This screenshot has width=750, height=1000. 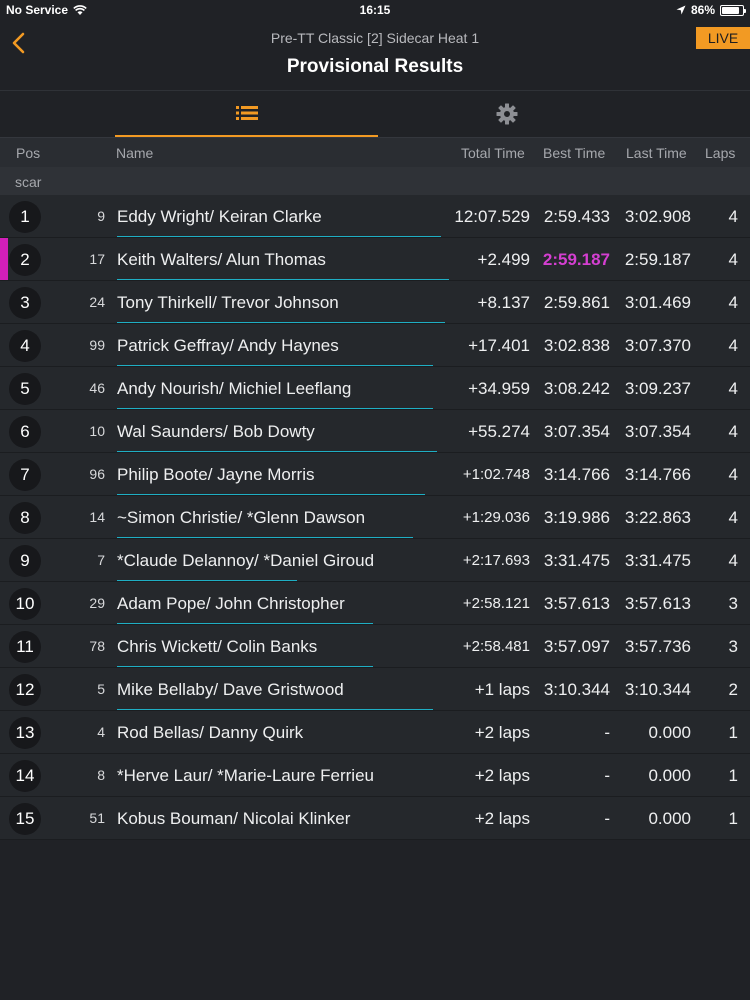 I want to click on live-button: LIVE, so click(x=723, y=38).